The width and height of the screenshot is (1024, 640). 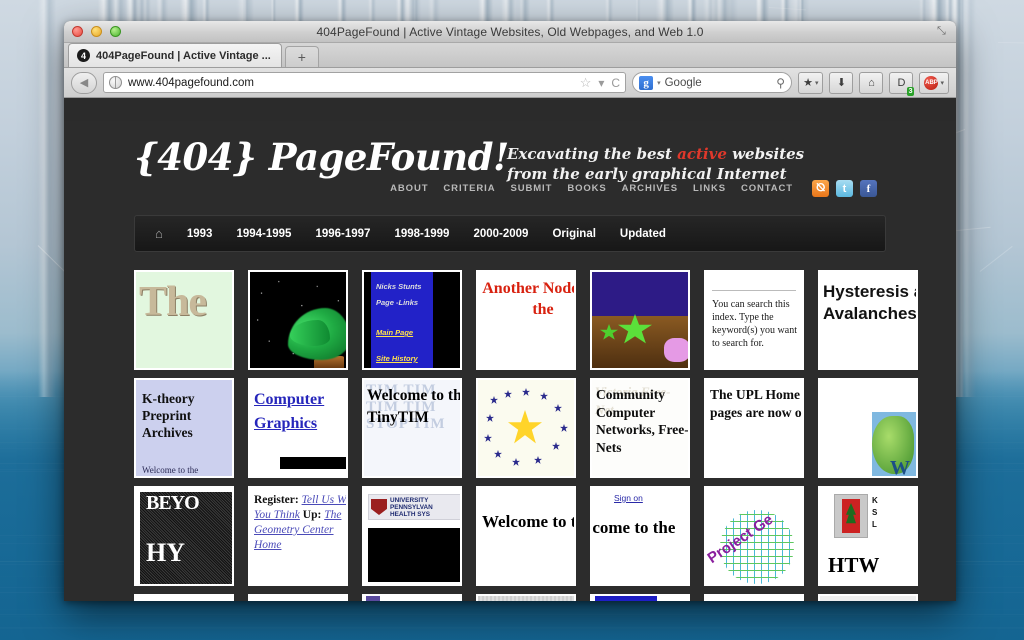 What do you see at coordinates (421, 234) in the screenshot?
I see `year-nav-1998-1999: 1998-1999` at bounding box center [421, 234].